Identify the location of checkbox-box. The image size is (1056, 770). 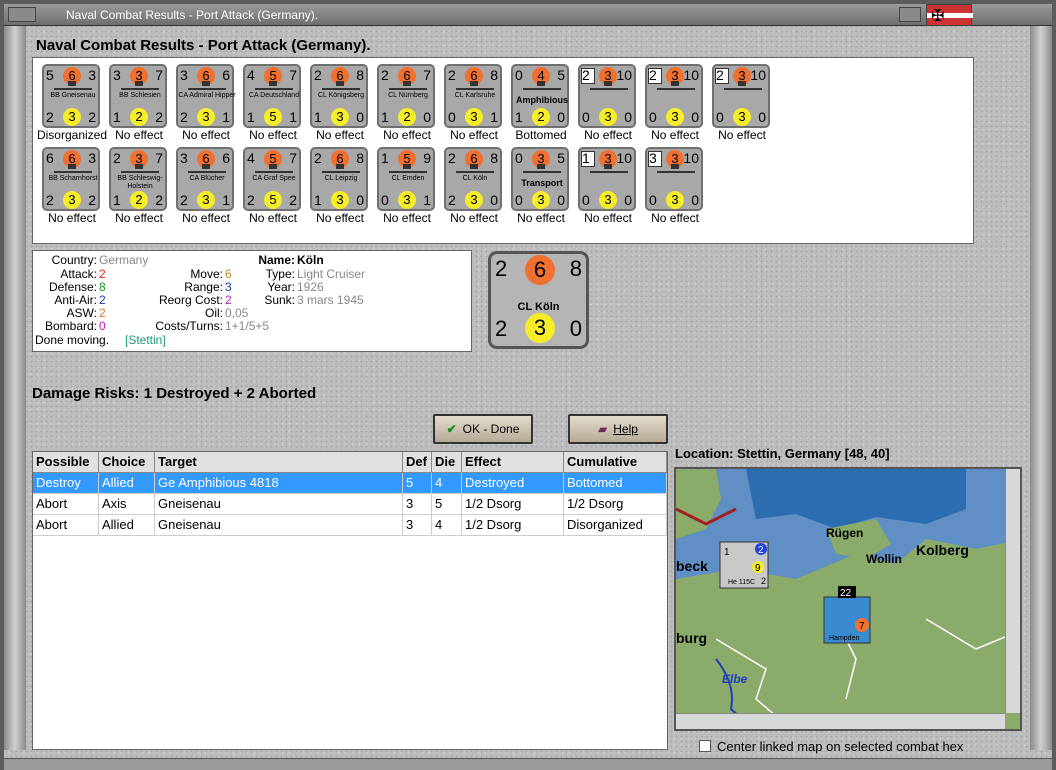
(705, 746).